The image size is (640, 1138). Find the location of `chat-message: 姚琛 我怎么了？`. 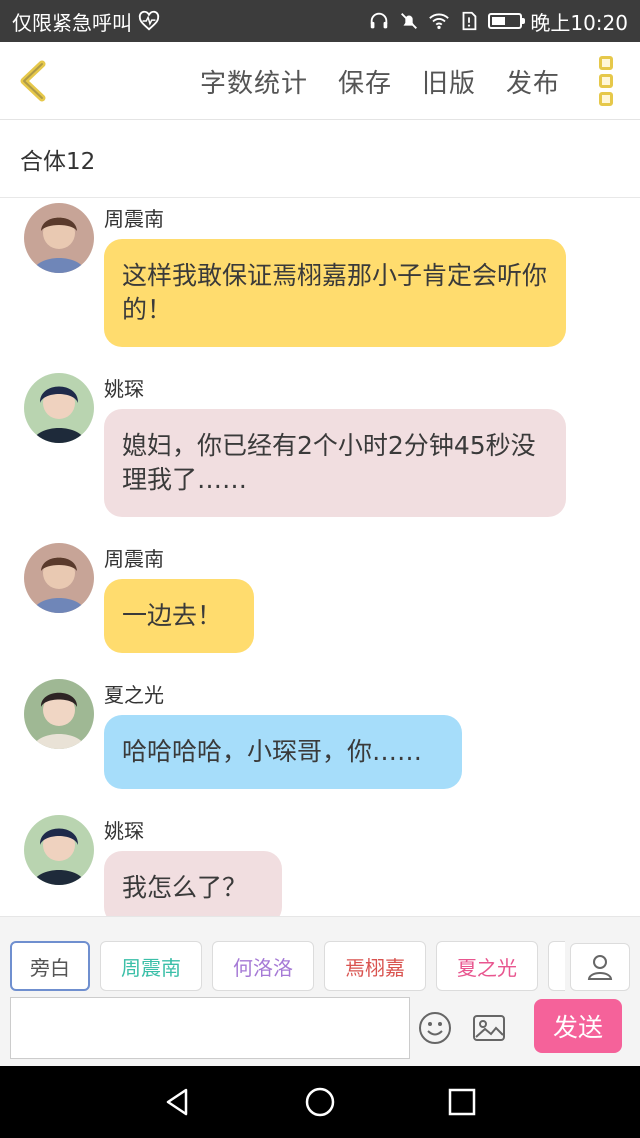

chat-message: 姚琛 我怎么了？ is located at coordinates (320, 864).